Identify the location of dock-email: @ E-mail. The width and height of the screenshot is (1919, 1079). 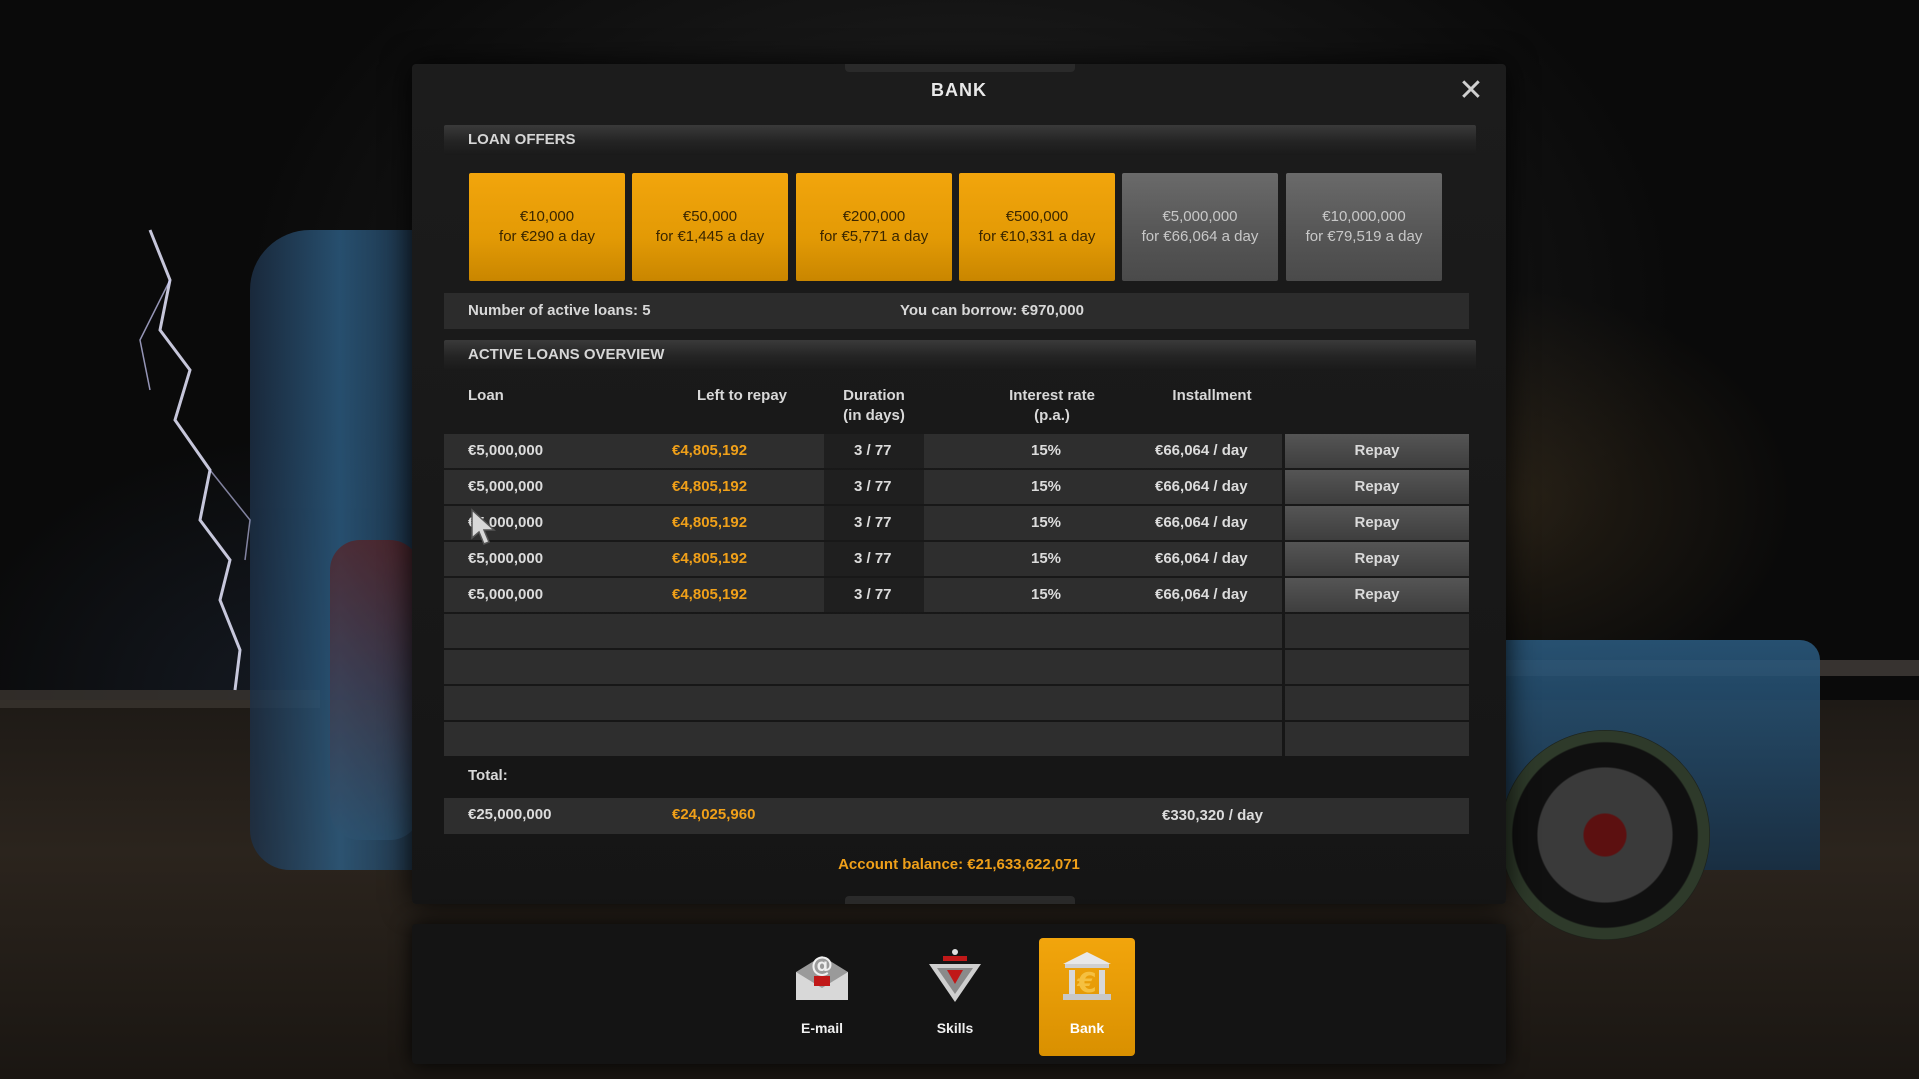
(822, 997).